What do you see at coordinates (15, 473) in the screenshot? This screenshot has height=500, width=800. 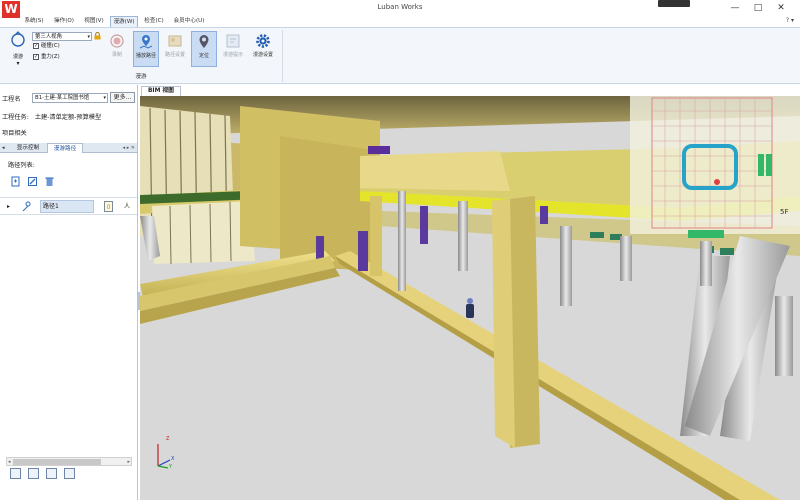 I see `first-frame-icon` at bounding box center [15, 473].